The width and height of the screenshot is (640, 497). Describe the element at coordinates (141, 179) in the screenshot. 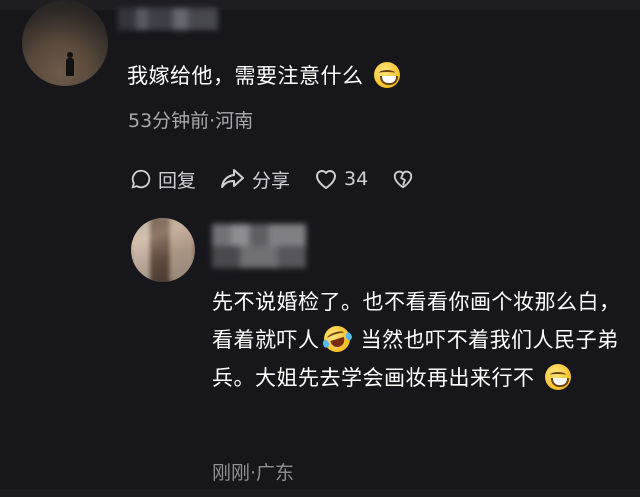

I see `chat-bubble-icon` at that location.